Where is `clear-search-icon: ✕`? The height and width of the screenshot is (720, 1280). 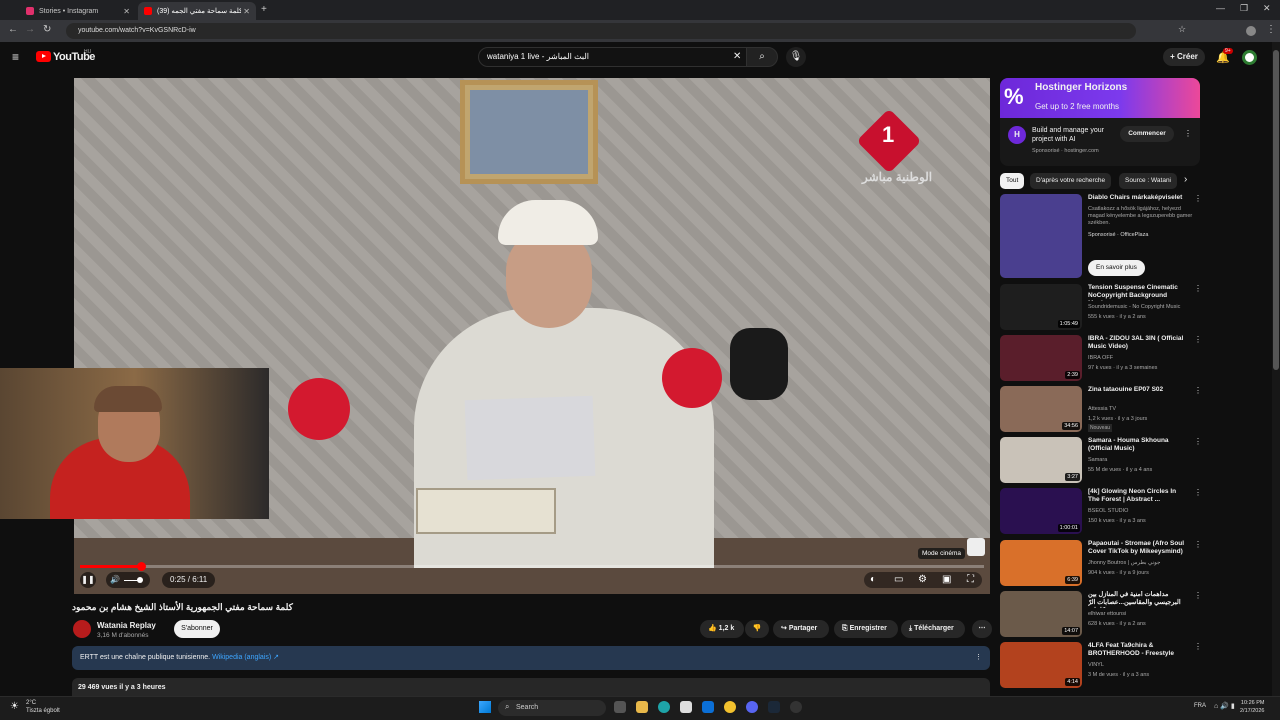
clear-search-icon: ✕ is located at coordinates (737, 56).